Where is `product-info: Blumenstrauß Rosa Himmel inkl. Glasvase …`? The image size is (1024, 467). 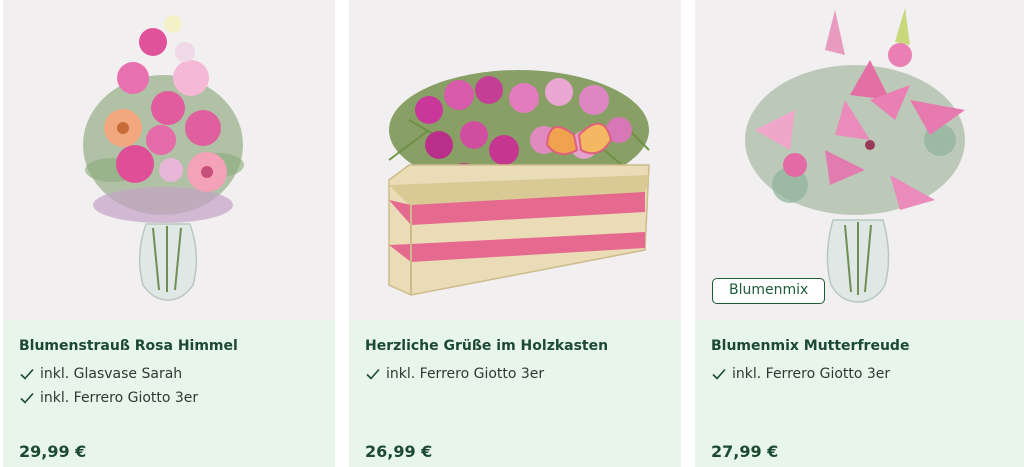
product-info: Blumenstrauß Rosa Himmel inkl. Glasvase … is located at coordinates (169, 393).